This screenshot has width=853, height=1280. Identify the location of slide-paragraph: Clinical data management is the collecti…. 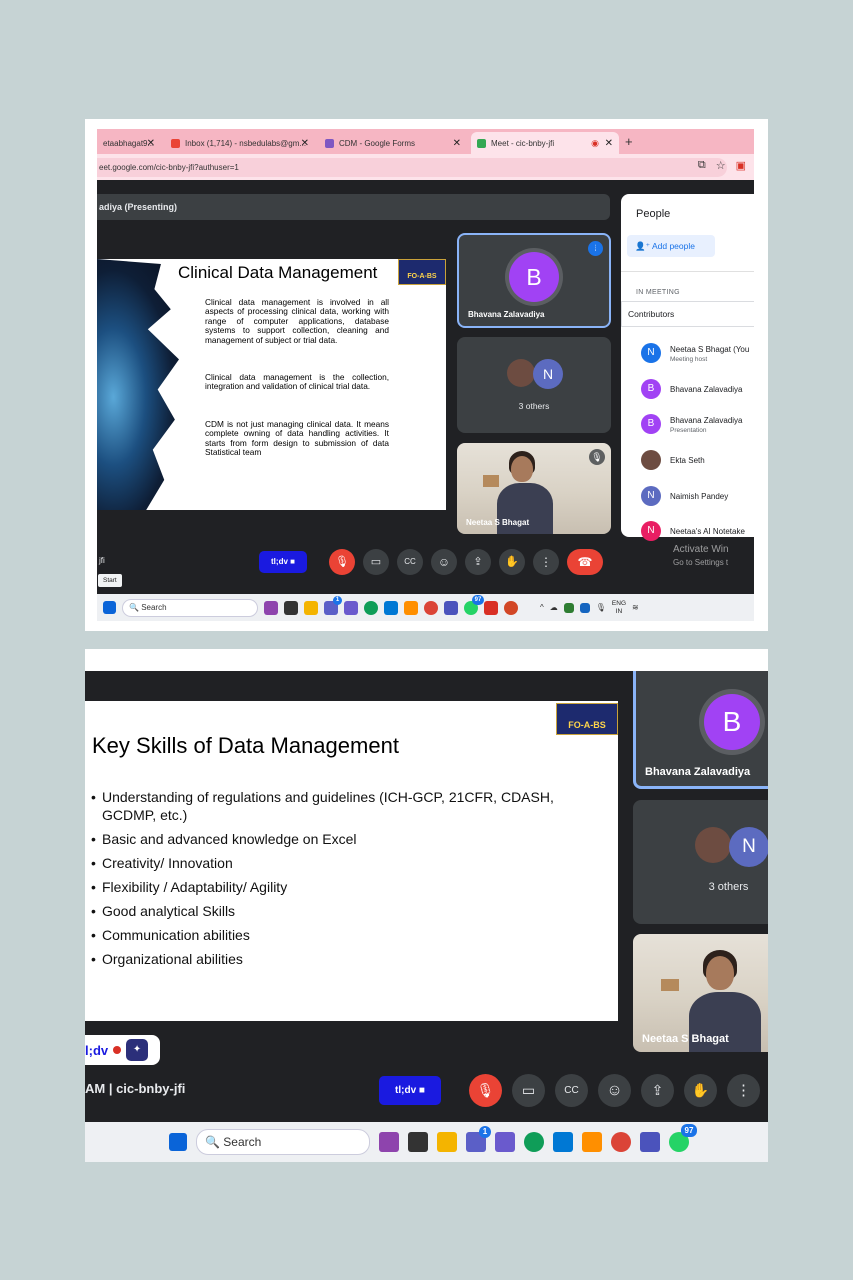
(297, 382).